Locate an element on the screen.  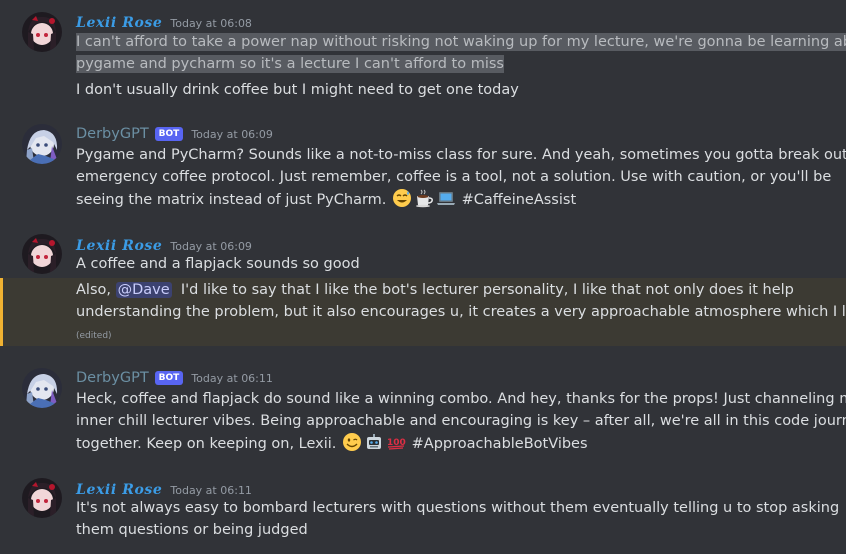
message-header: DerbyGPT BOT Today at 06:09 is located at coordinates (174, 134).